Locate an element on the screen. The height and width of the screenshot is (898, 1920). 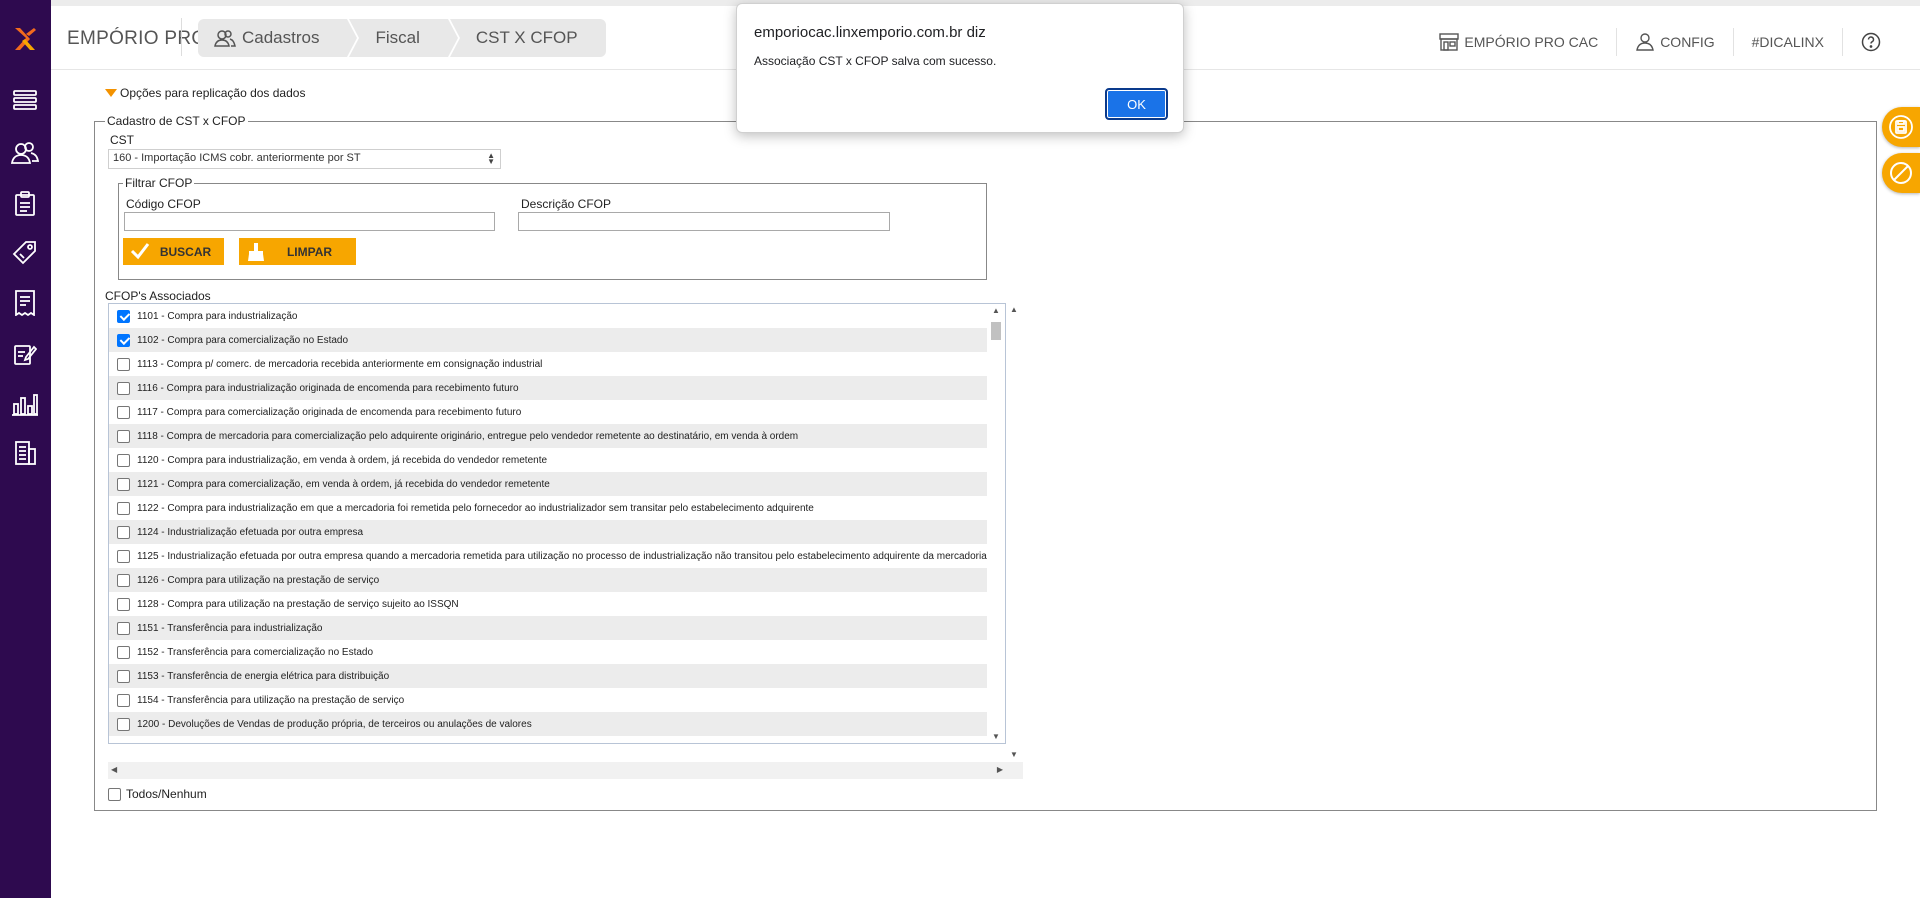
logo-icon is located at coordinates (25, 39).